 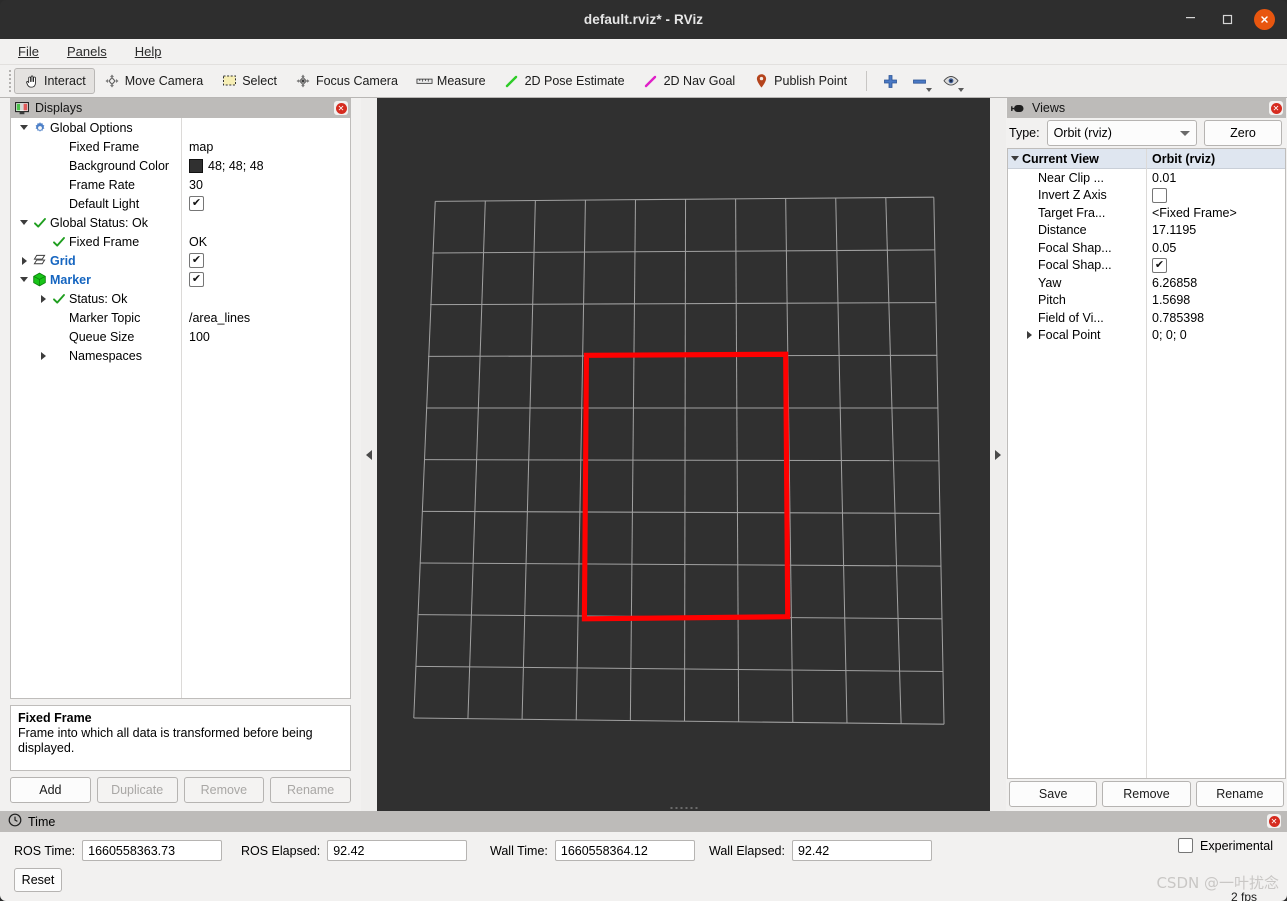 I want to click on displays-tree-row: Marker ✔, so click(x=180, y=279).